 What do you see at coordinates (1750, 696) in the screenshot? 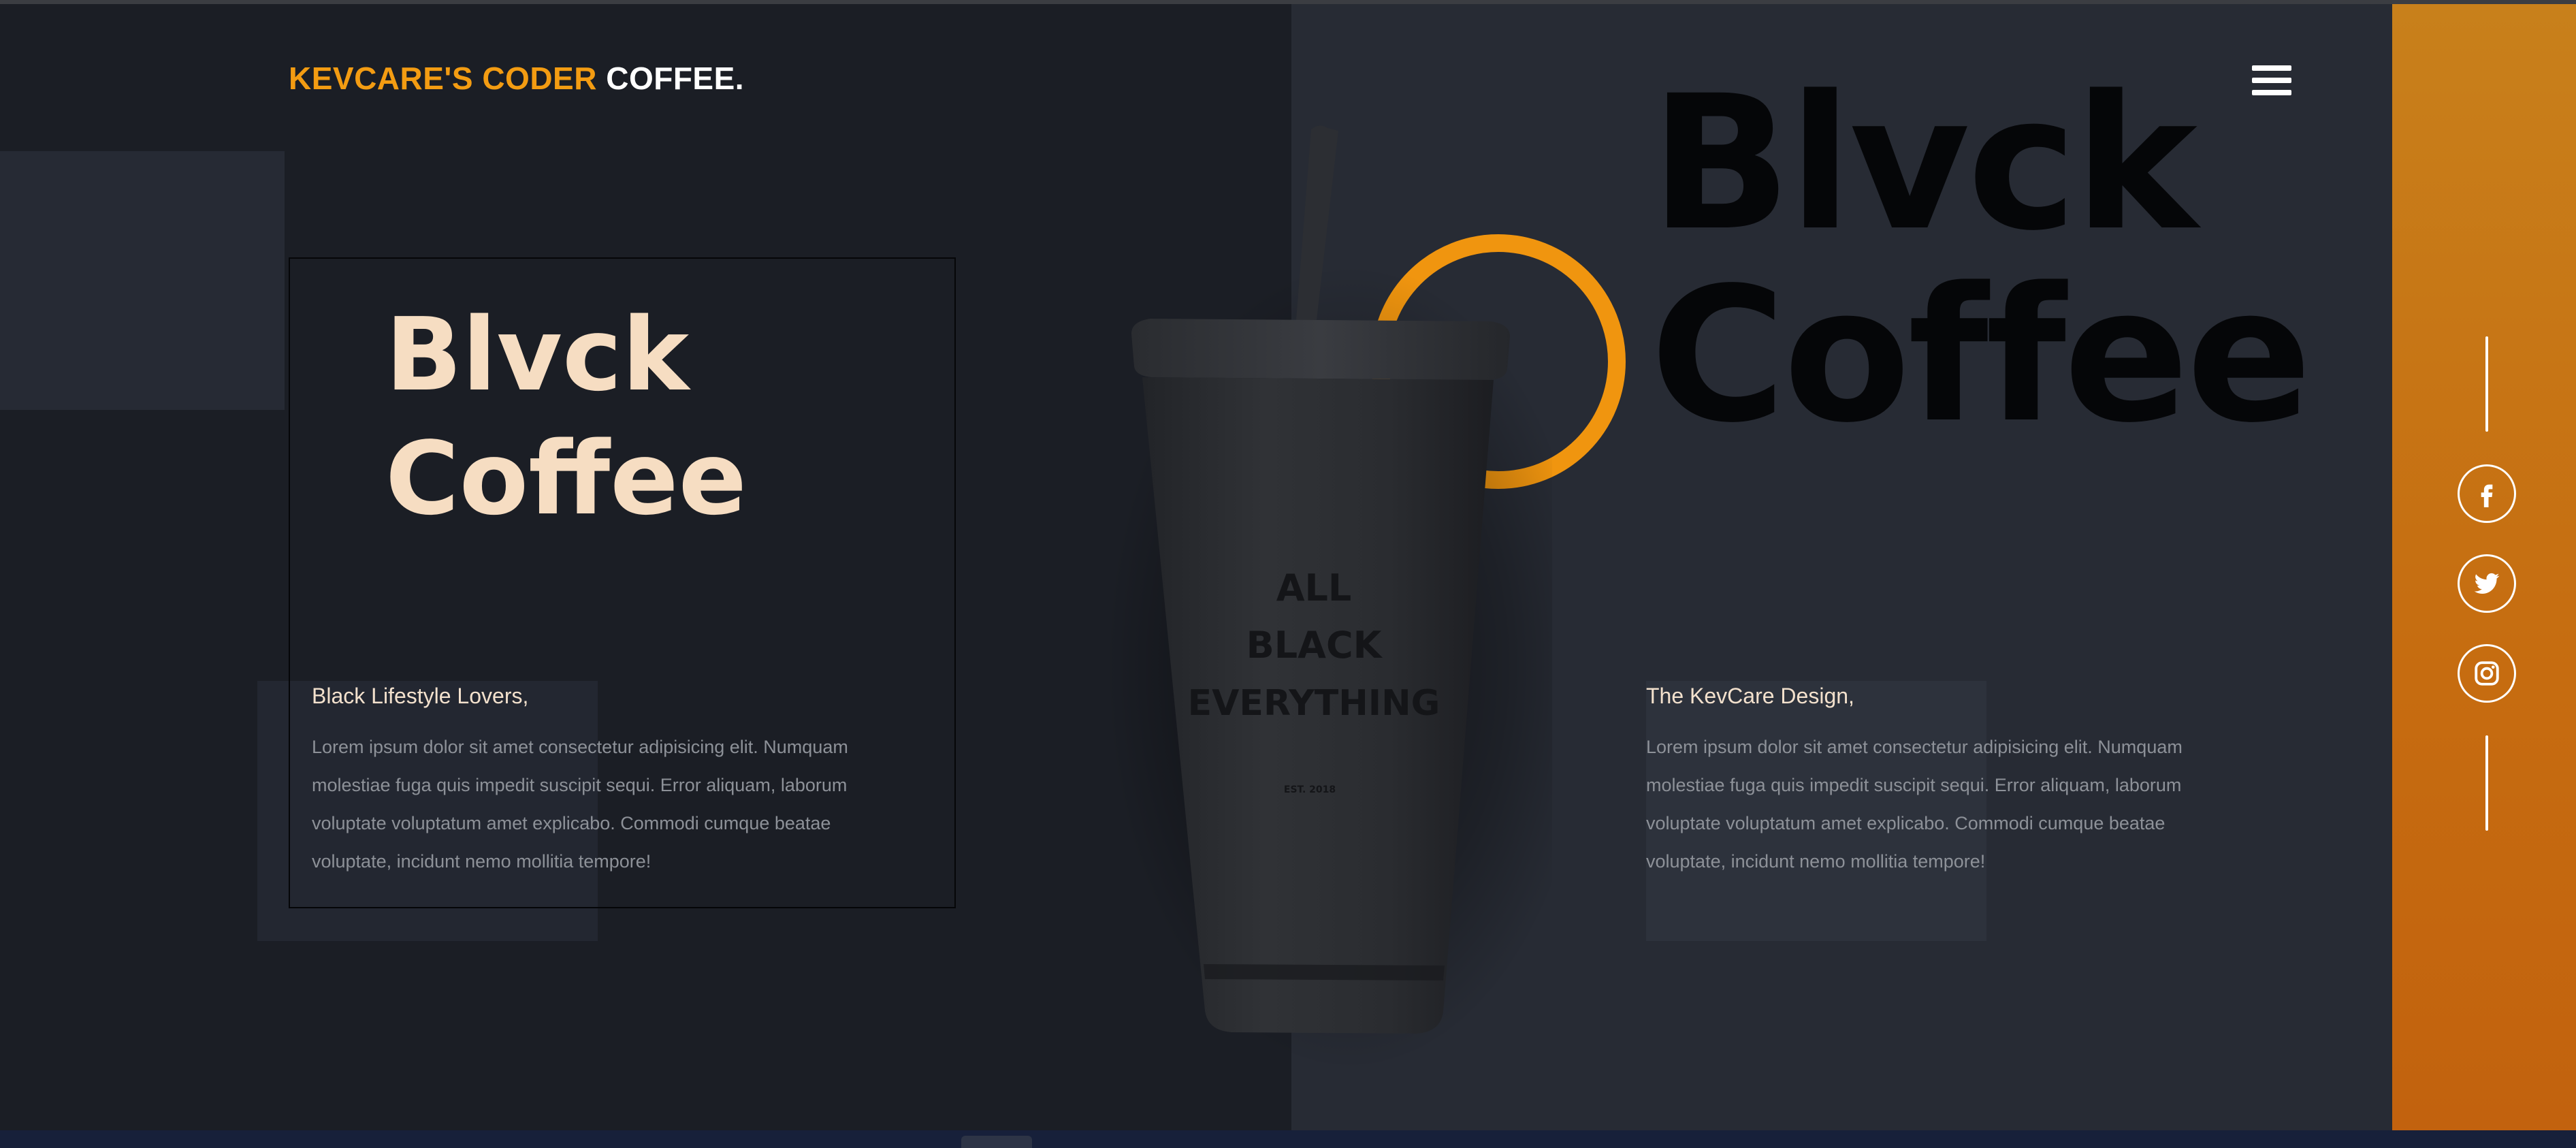
I see `right-heading: The KevCare Design,` at bounding box center [1750, 696].